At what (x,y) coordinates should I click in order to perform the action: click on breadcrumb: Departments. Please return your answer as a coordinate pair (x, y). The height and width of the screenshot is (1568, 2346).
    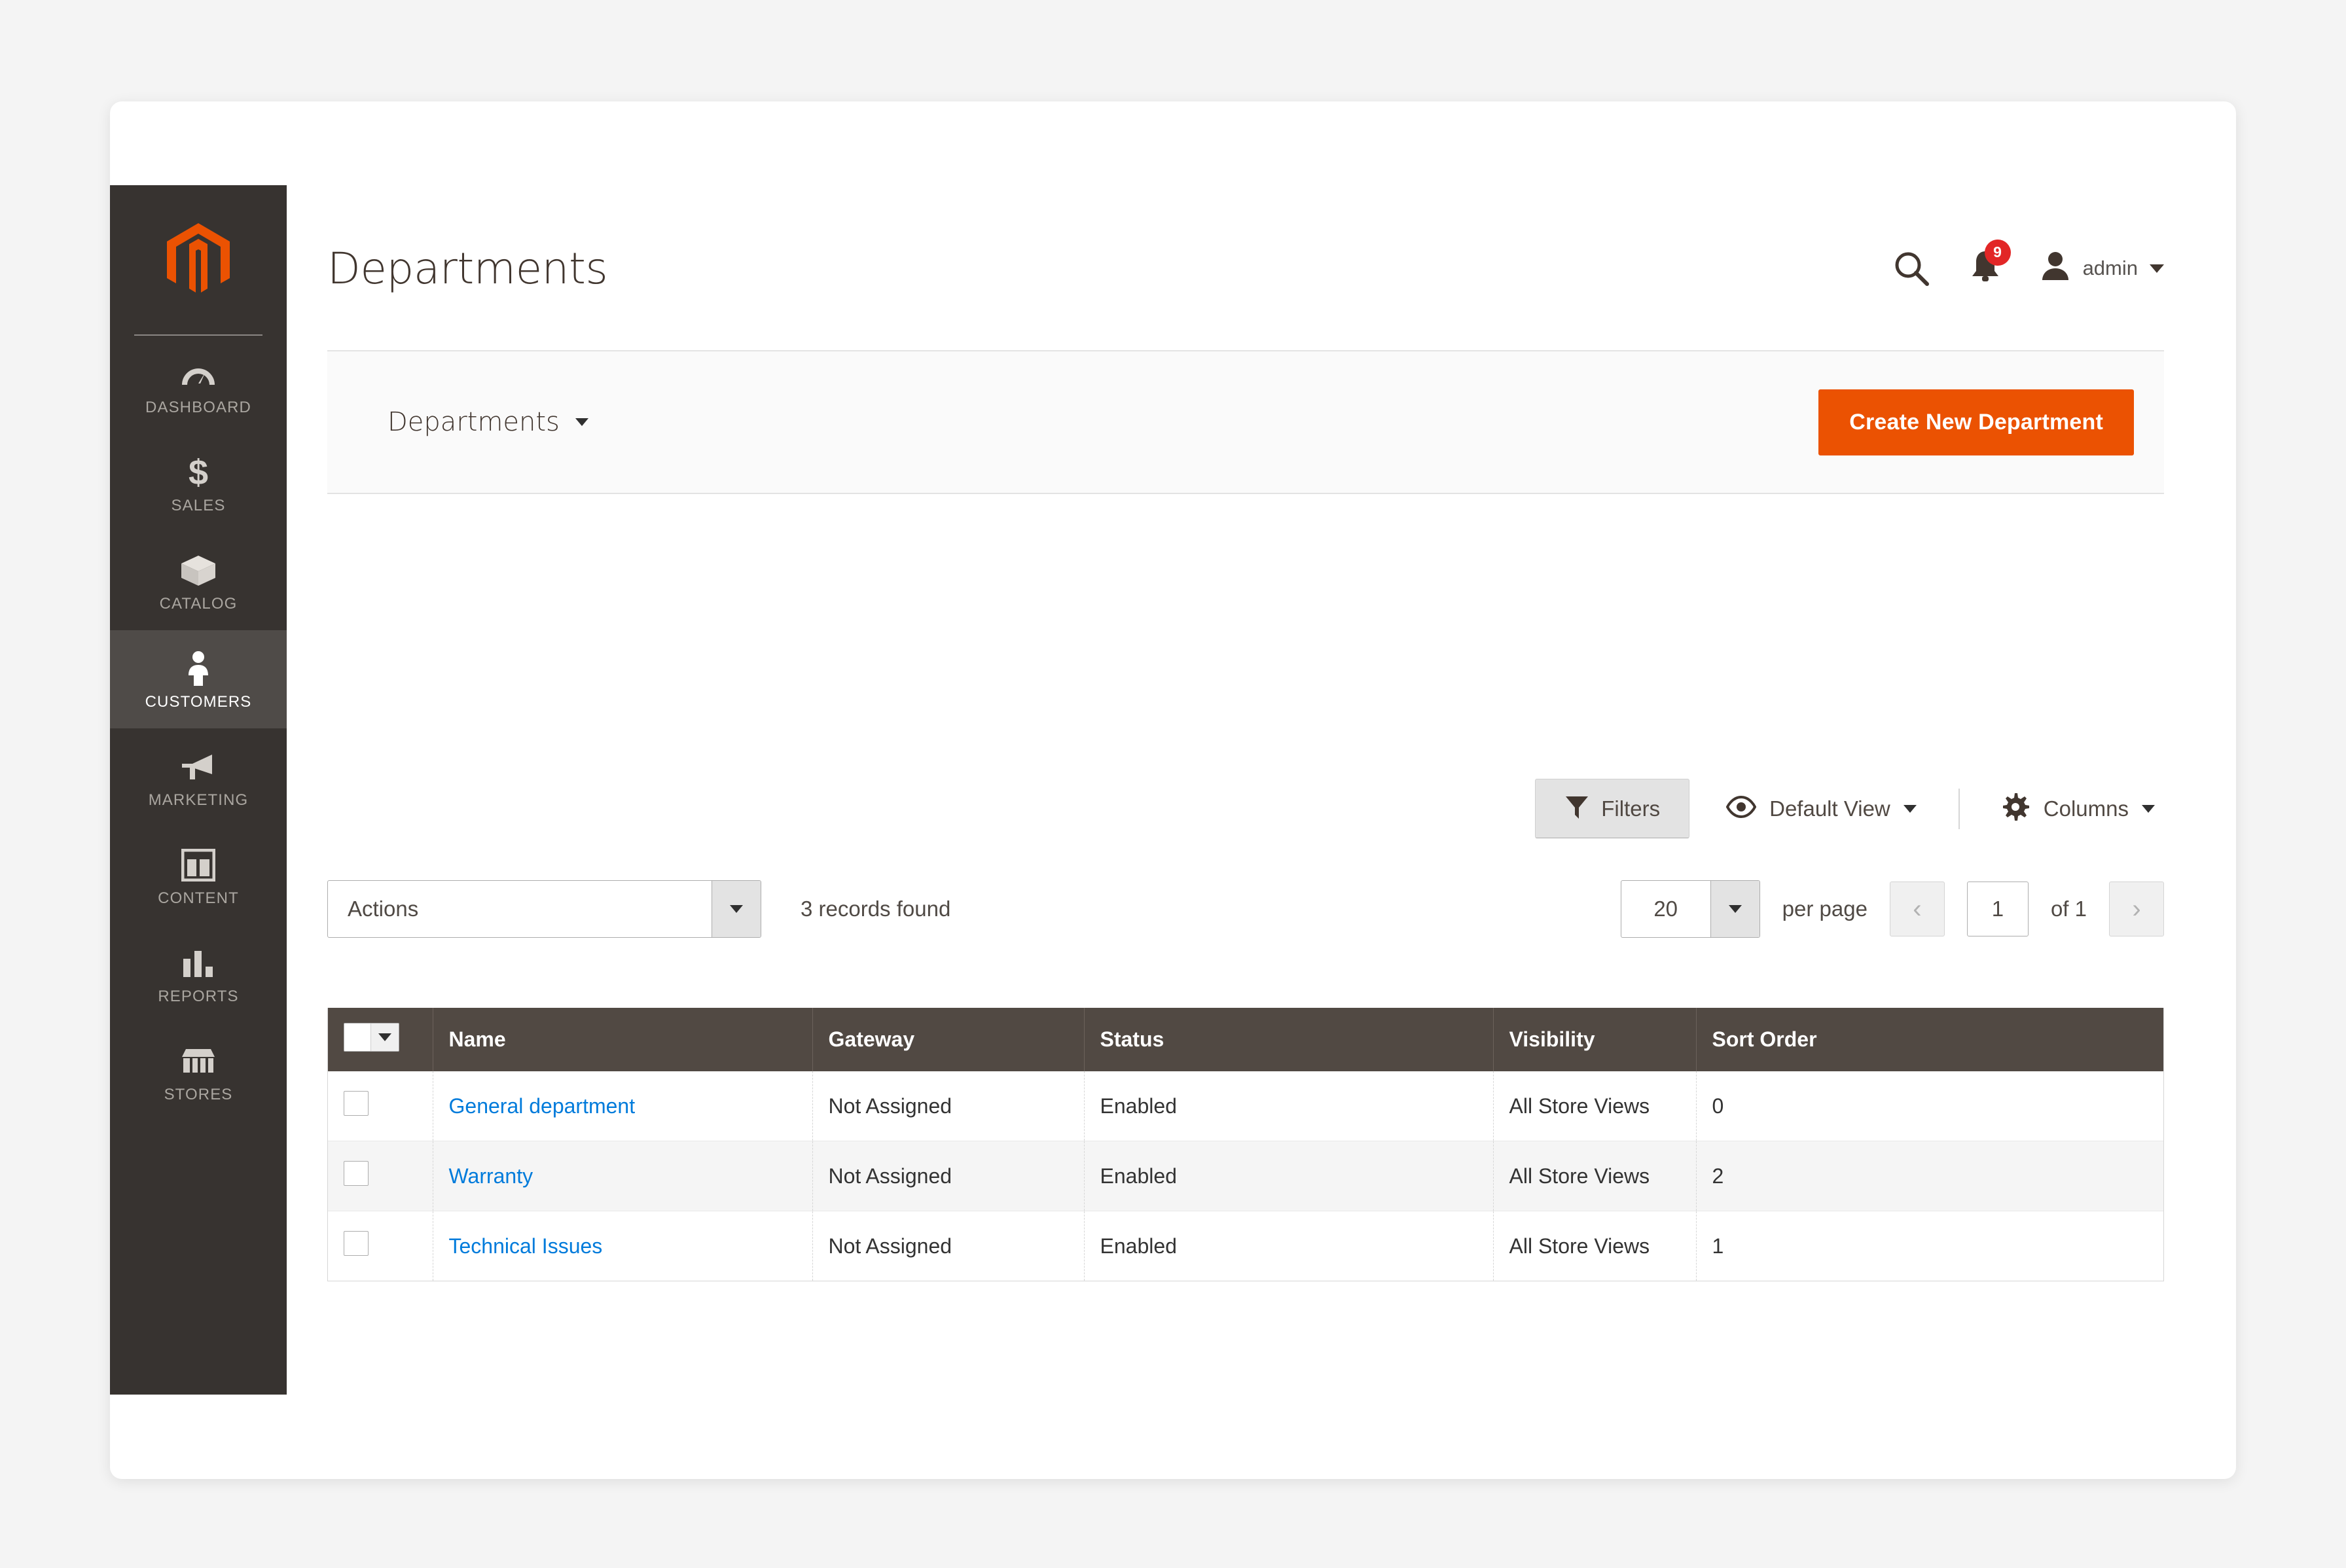
    Looking at the image, I should click on (488, 422).